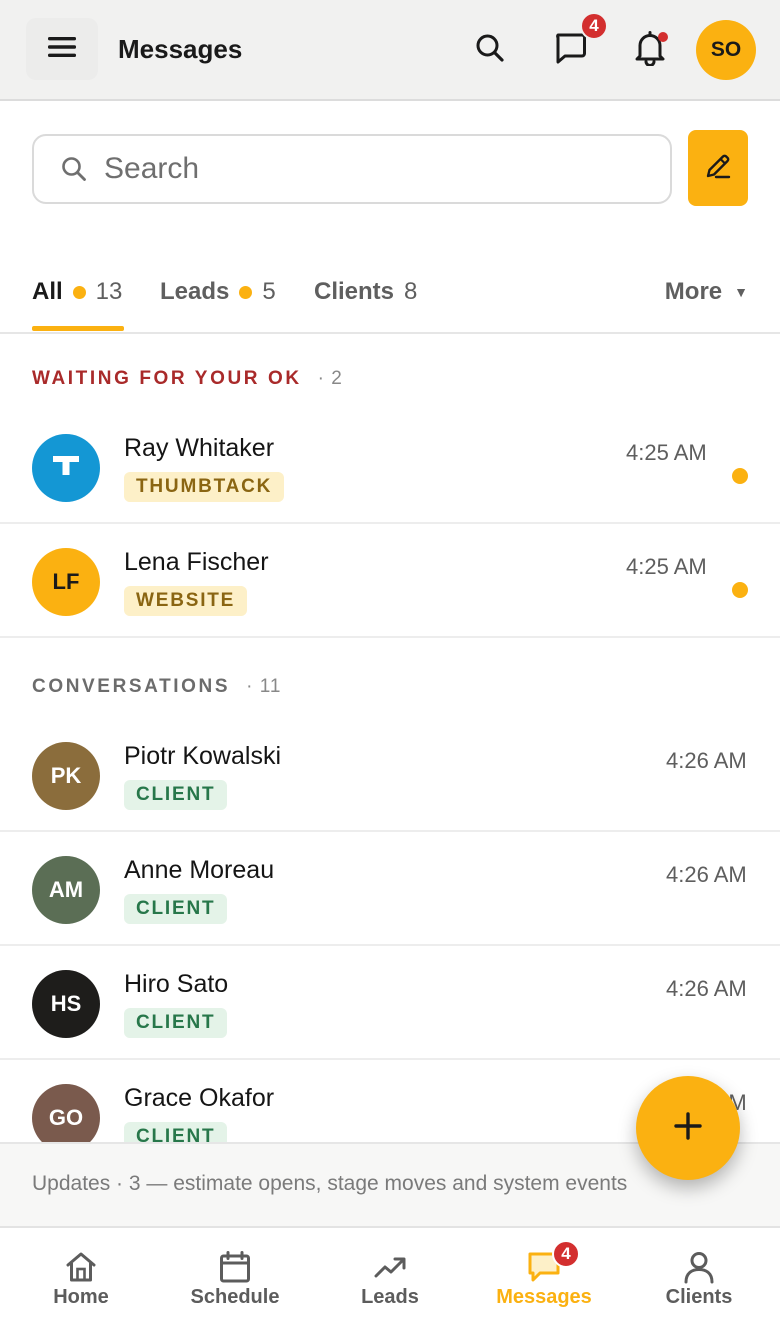  I want to click on nav-schedule: Schedule, so click(235, 1278).